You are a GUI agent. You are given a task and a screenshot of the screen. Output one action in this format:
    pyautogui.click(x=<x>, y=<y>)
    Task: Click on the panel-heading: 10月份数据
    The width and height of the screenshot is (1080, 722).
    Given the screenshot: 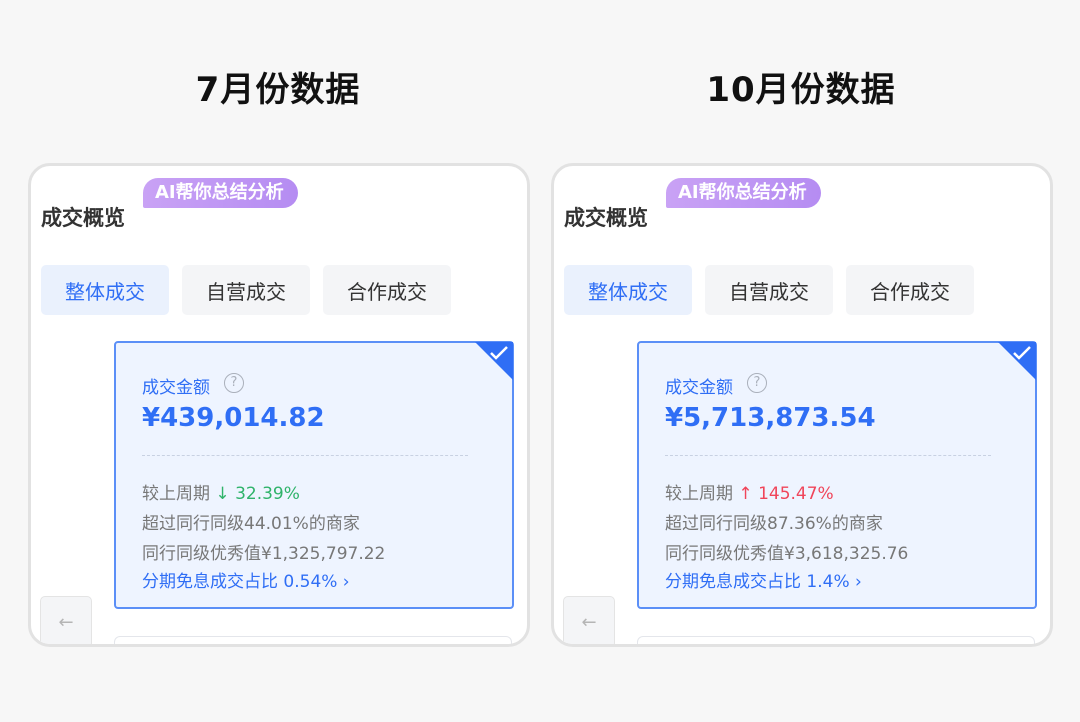 What is the action you would take?
    pyautogui.click(x=801, y=90)
    